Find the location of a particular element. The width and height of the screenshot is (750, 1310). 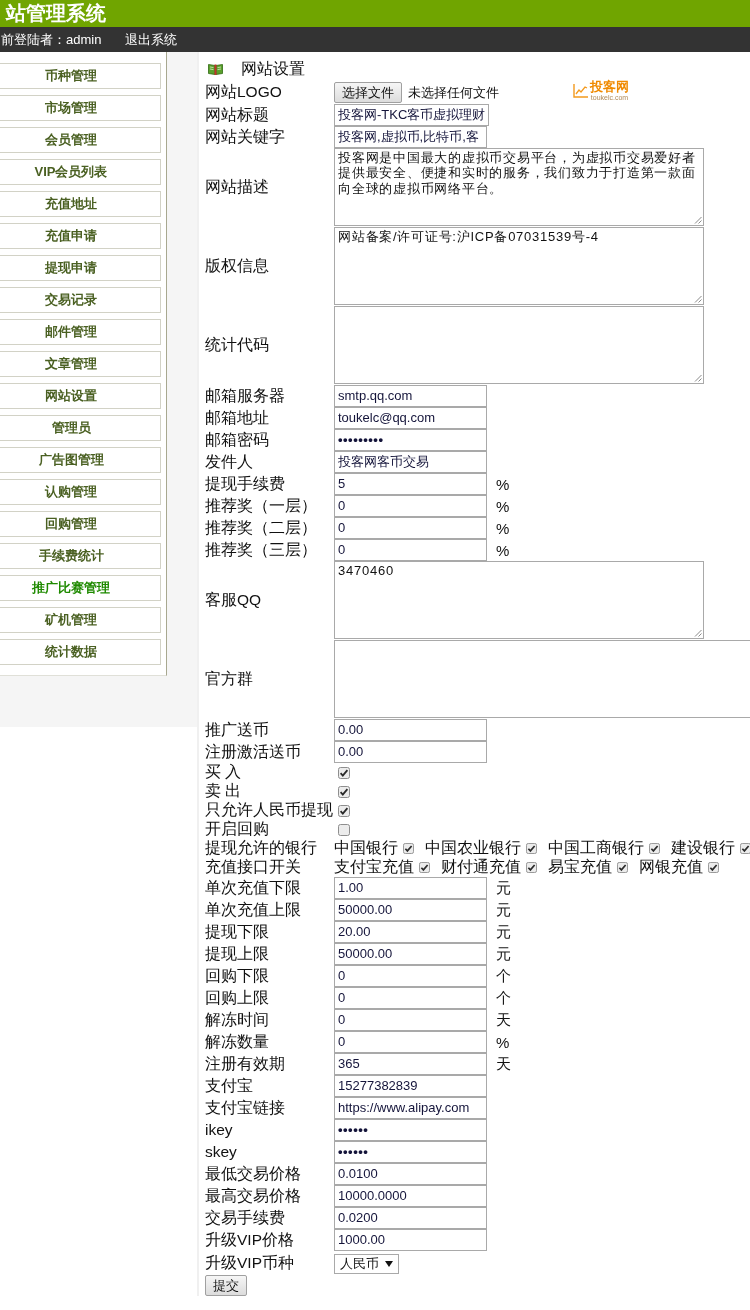

text-input: smtp.qq.com is located at coordinates (410, 396).